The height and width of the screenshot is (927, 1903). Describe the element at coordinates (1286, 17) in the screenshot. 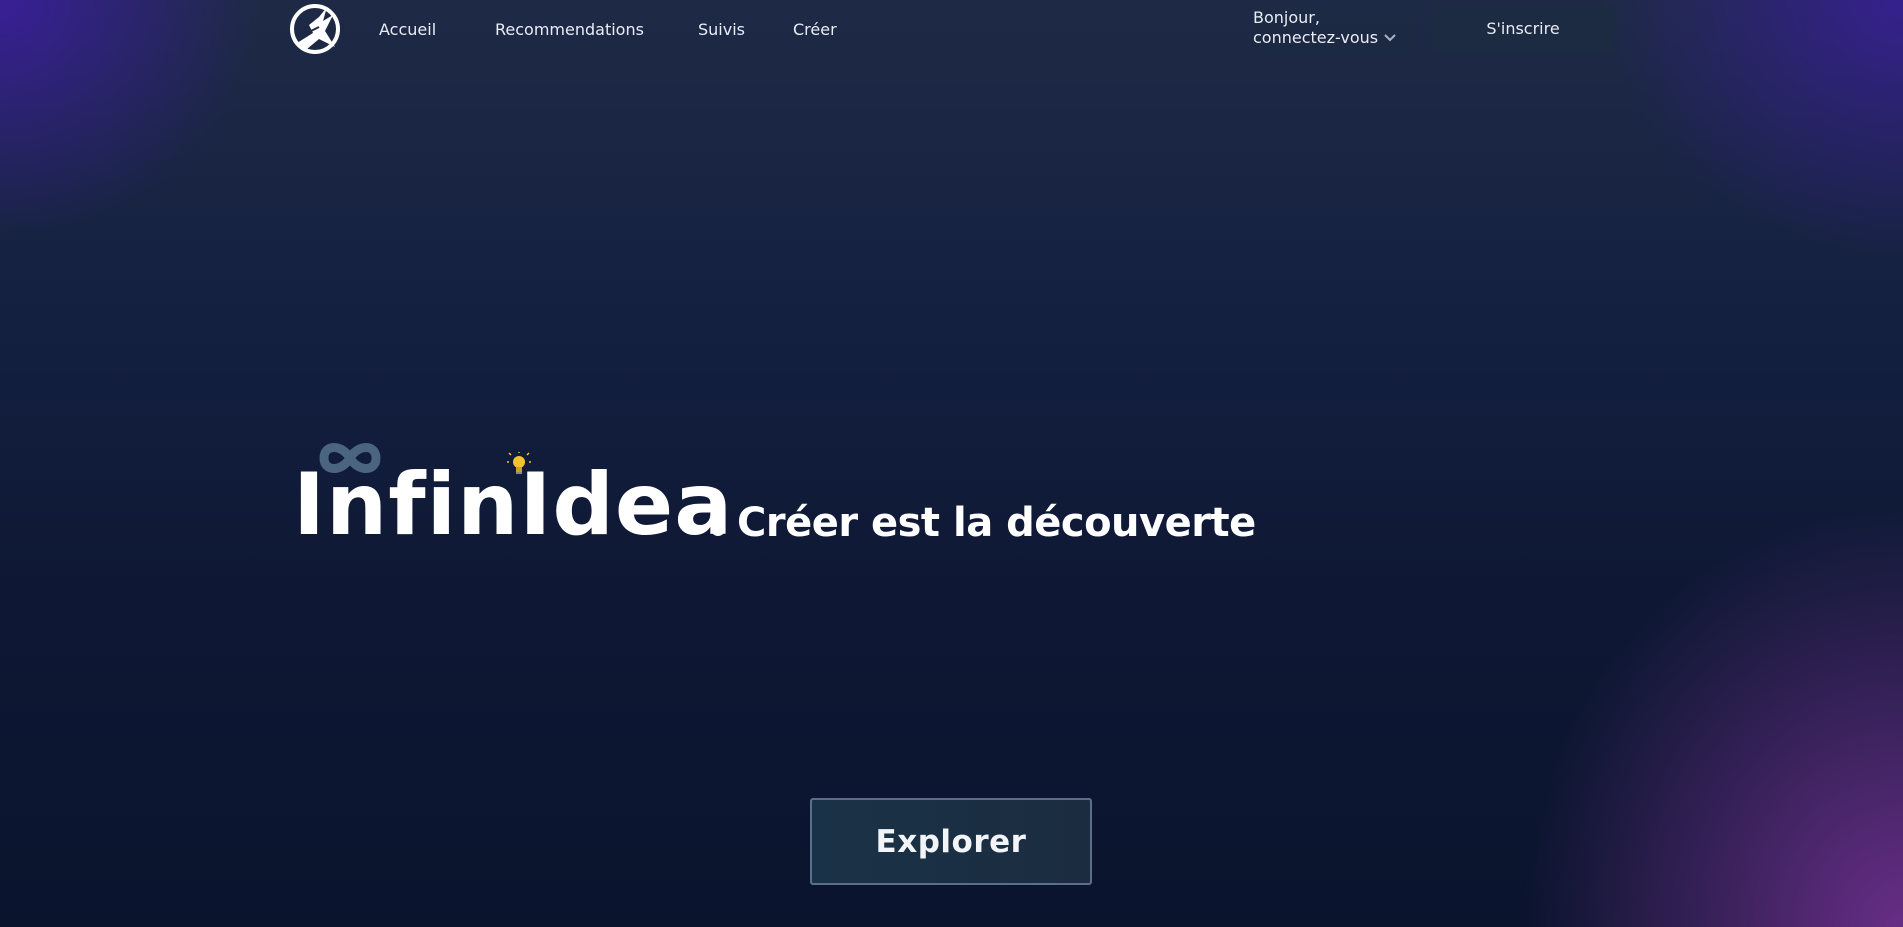

I see `greeting-line-1: Bonjour,` at that location.